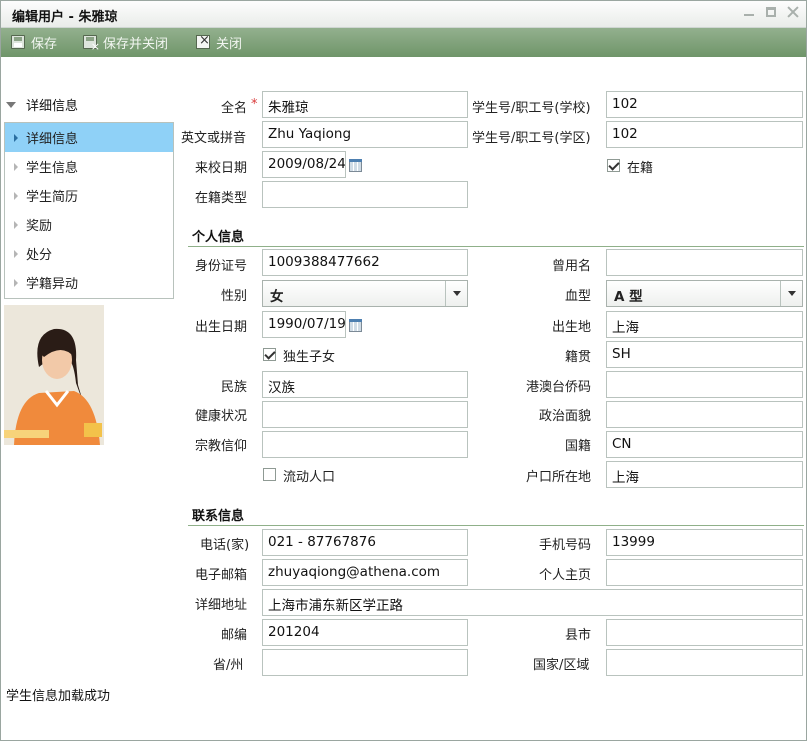  What do you see at coordinates (704, 384) in the screenshot?
I see `overseas-code-field` at bounding box center [704, 384].